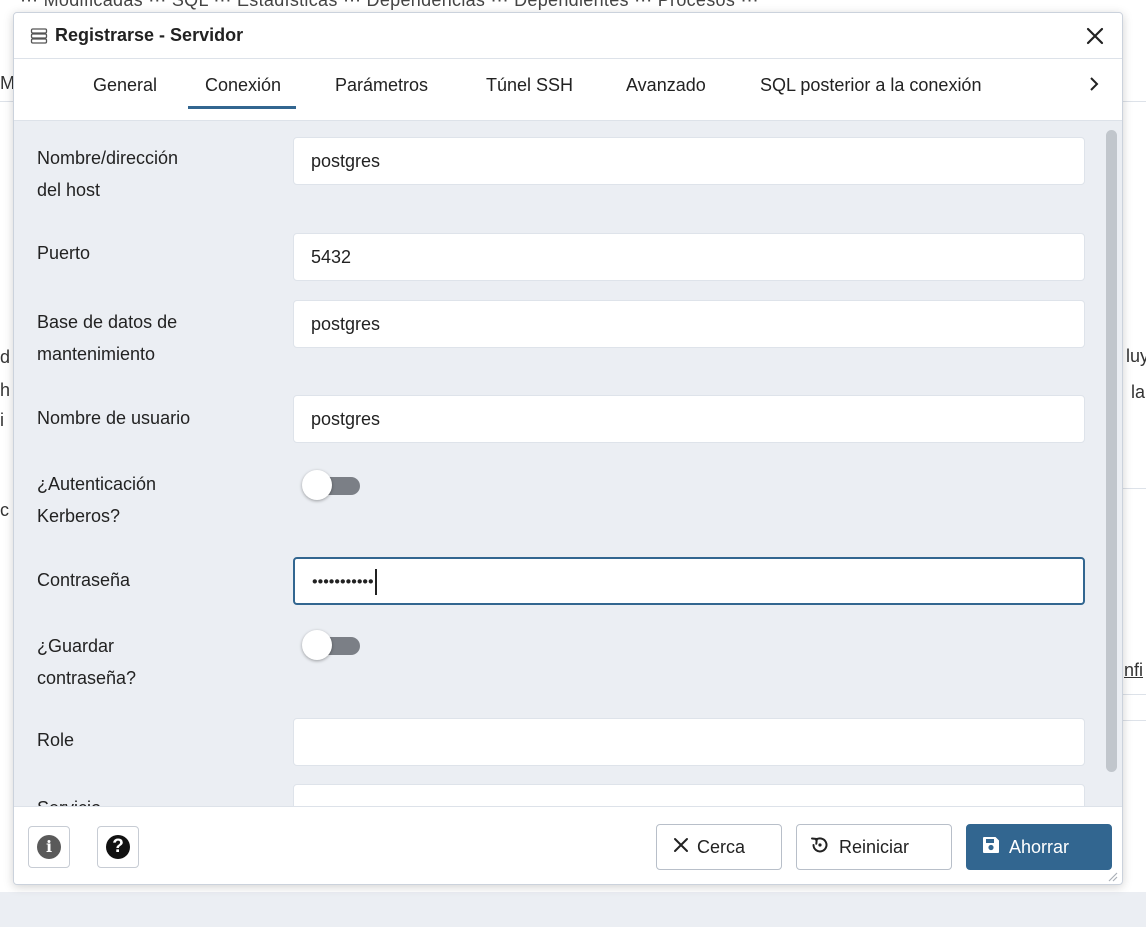  Describe the element at coordinates (242, 91) in the screenshot. I see `tab-conexion: Conexión` at that location.